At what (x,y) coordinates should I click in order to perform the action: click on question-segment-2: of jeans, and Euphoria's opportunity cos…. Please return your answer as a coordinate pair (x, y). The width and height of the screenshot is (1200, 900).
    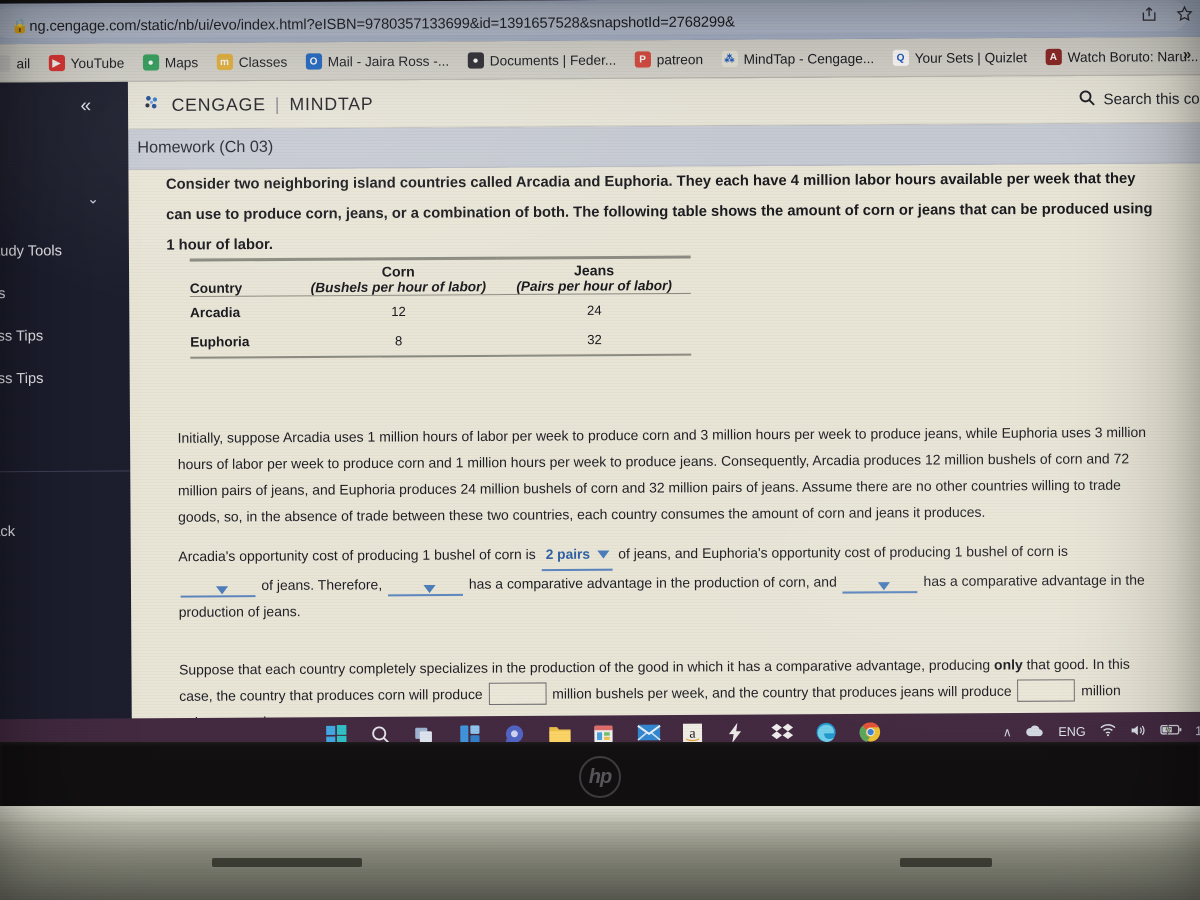
    Looking at the image, I should click on (843, 552).